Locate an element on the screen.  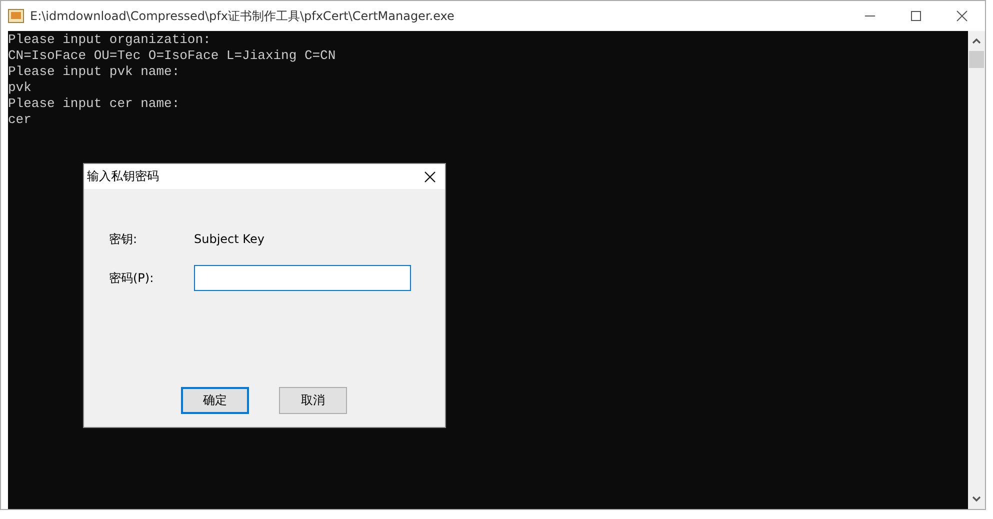
ok-button: 确定 is located at coordinates (215, 400).